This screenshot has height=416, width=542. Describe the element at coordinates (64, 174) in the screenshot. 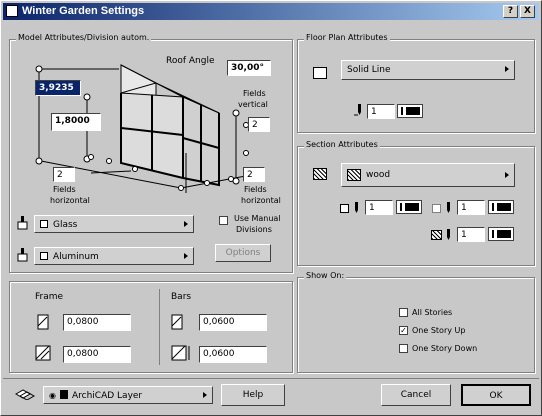

I see `fields-horizontal-left-field: 2` at that location.